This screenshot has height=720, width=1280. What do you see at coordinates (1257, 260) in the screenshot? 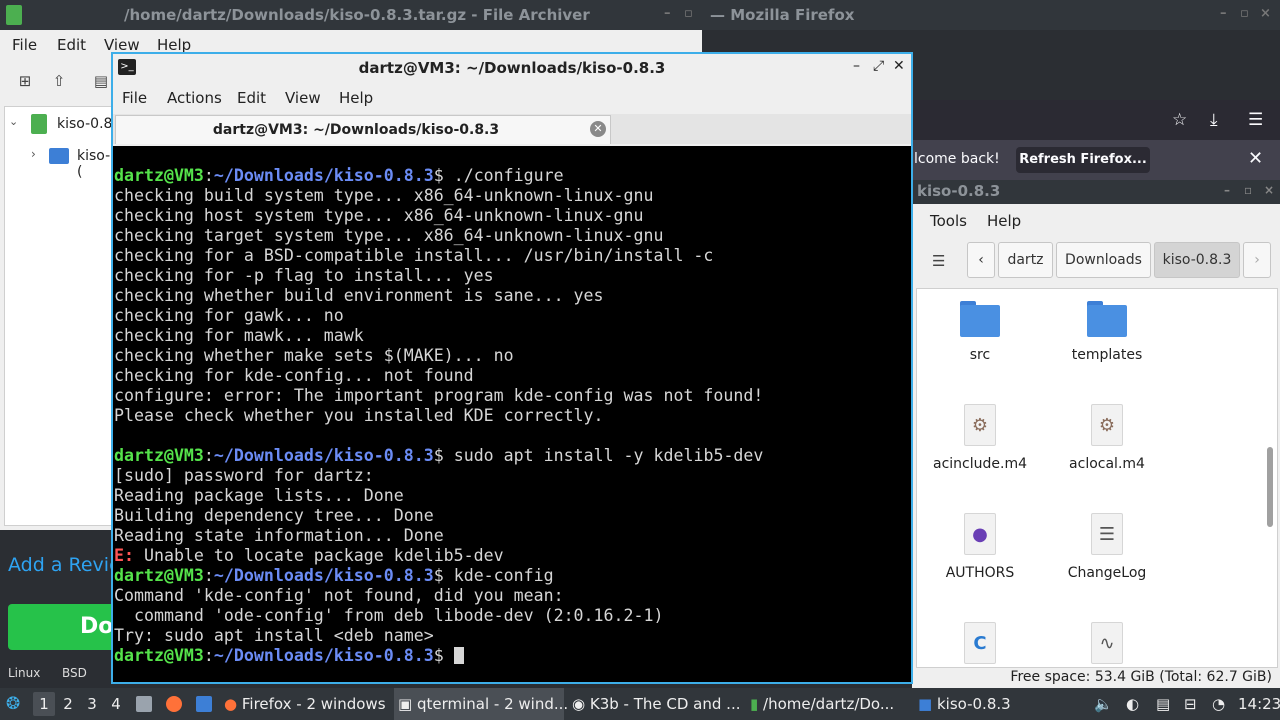
I see `forward-icon: ›` at bounding box center [1257, 260].